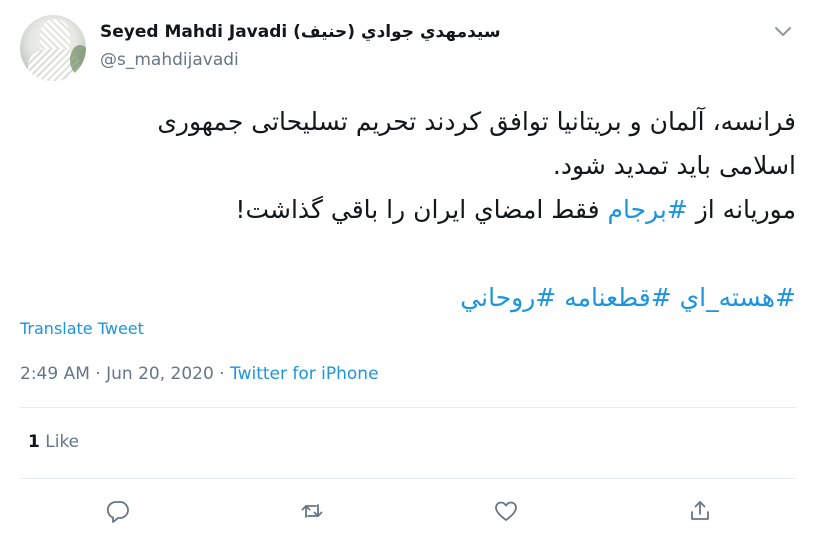 The width and height of the screenshot is (816, 542). Describe the element at coordinates (53, 48) in the screenshot. I see `avatar` at that location.